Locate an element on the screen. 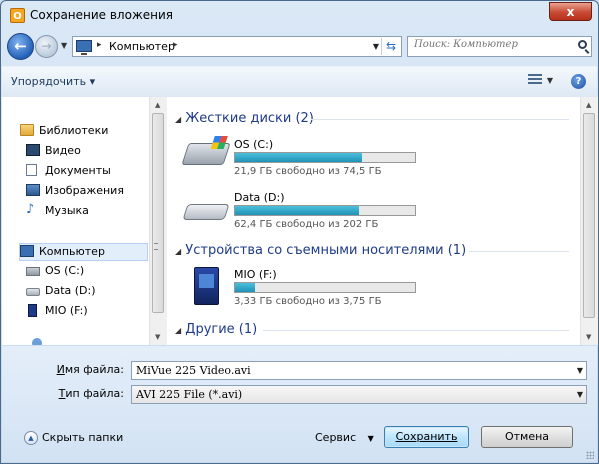 The width and height of the screenshot is (599, 464). group-label: Устройства со съемными носителями (1) is located at coordinates (326, 250).